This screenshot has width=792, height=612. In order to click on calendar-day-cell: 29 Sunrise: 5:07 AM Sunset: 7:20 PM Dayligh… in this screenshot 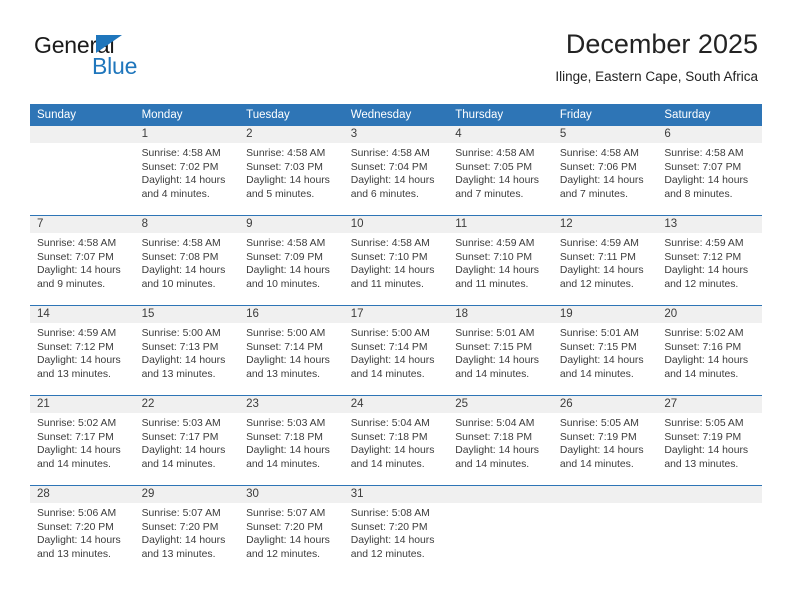, I will do `click(187, 530)`.